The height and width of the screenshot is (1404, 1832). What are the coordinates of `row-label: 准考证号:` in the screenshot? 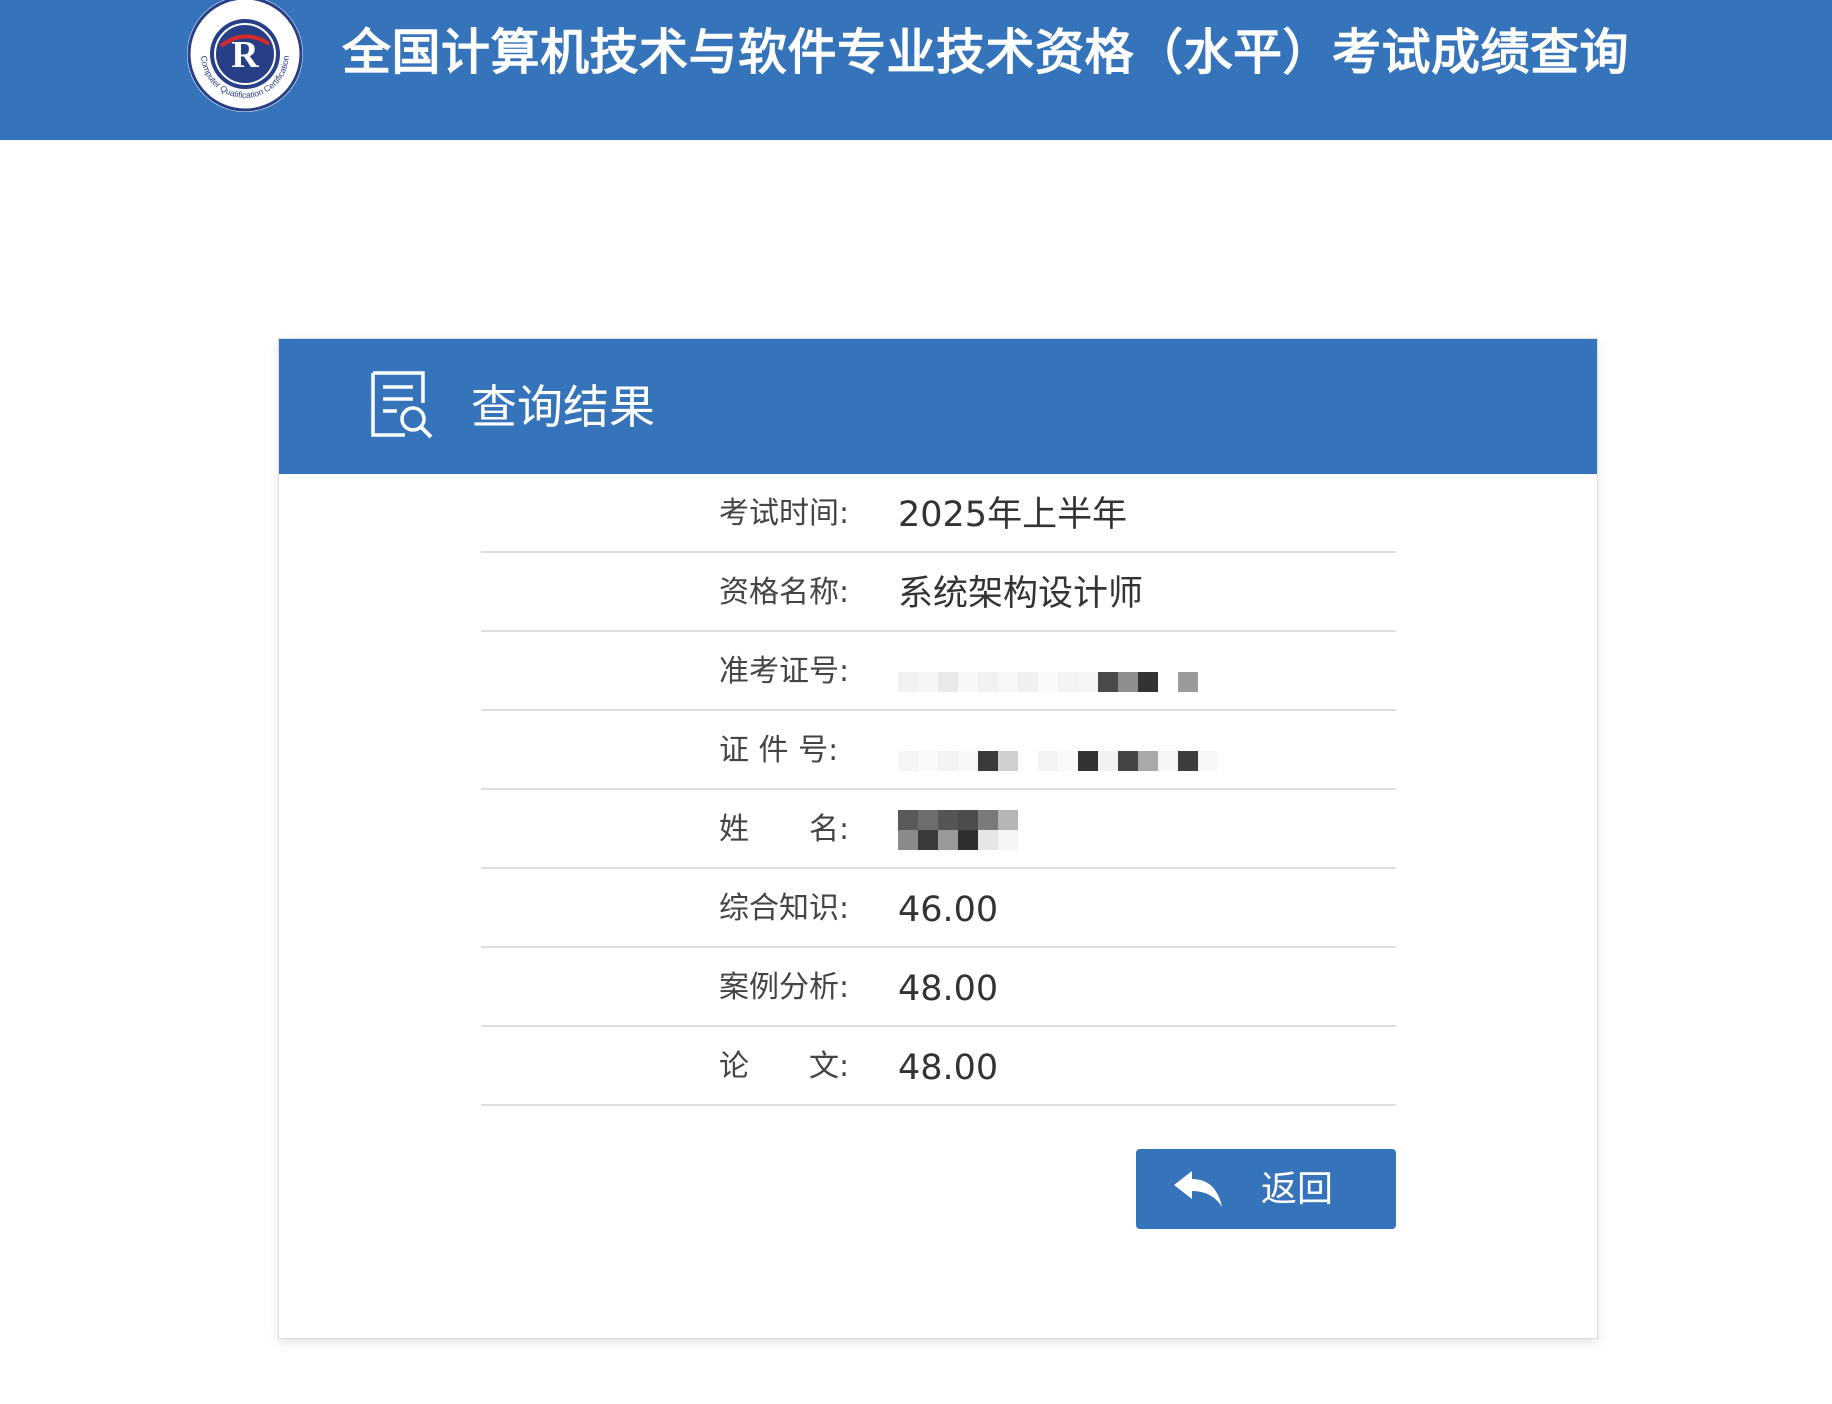 It's located at (784, 671).